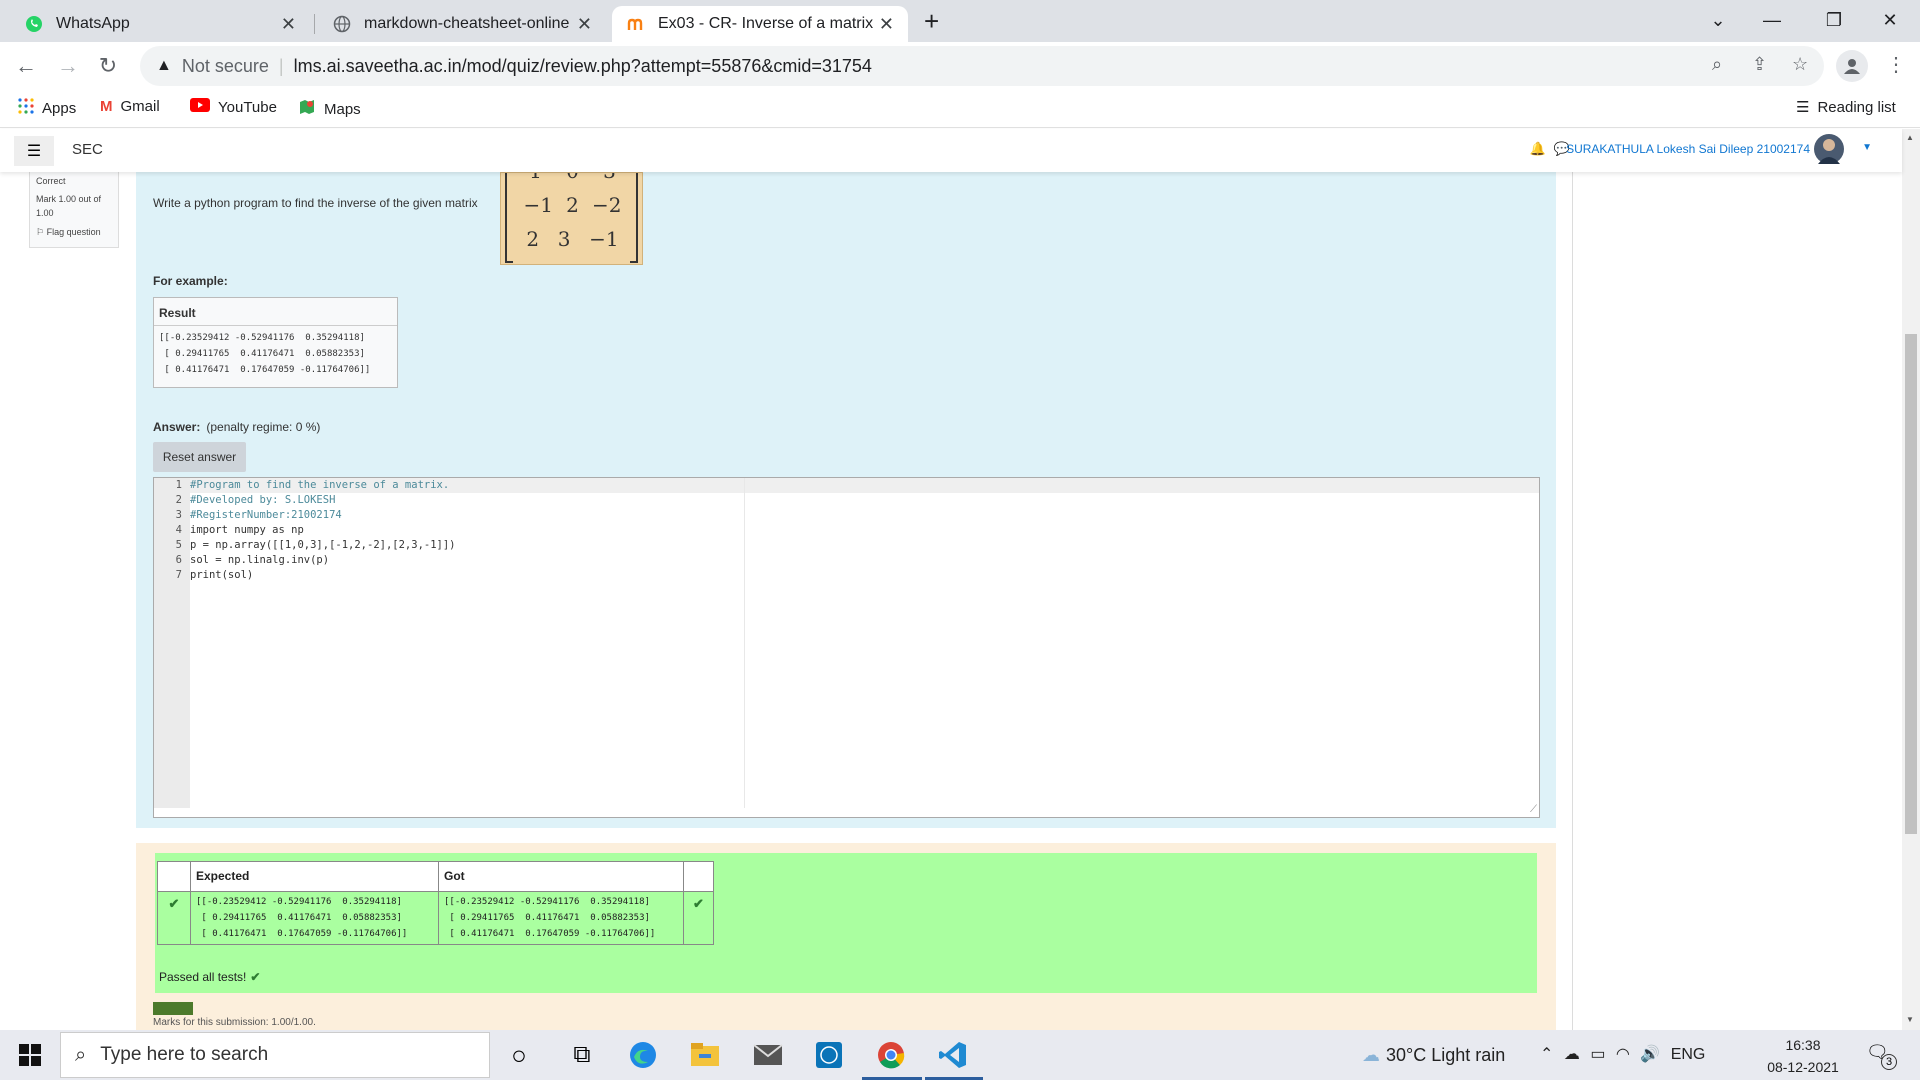 The height and width of the screenshot is (1080, 1920). I want to click on line-number: 5, so click(178, 545).